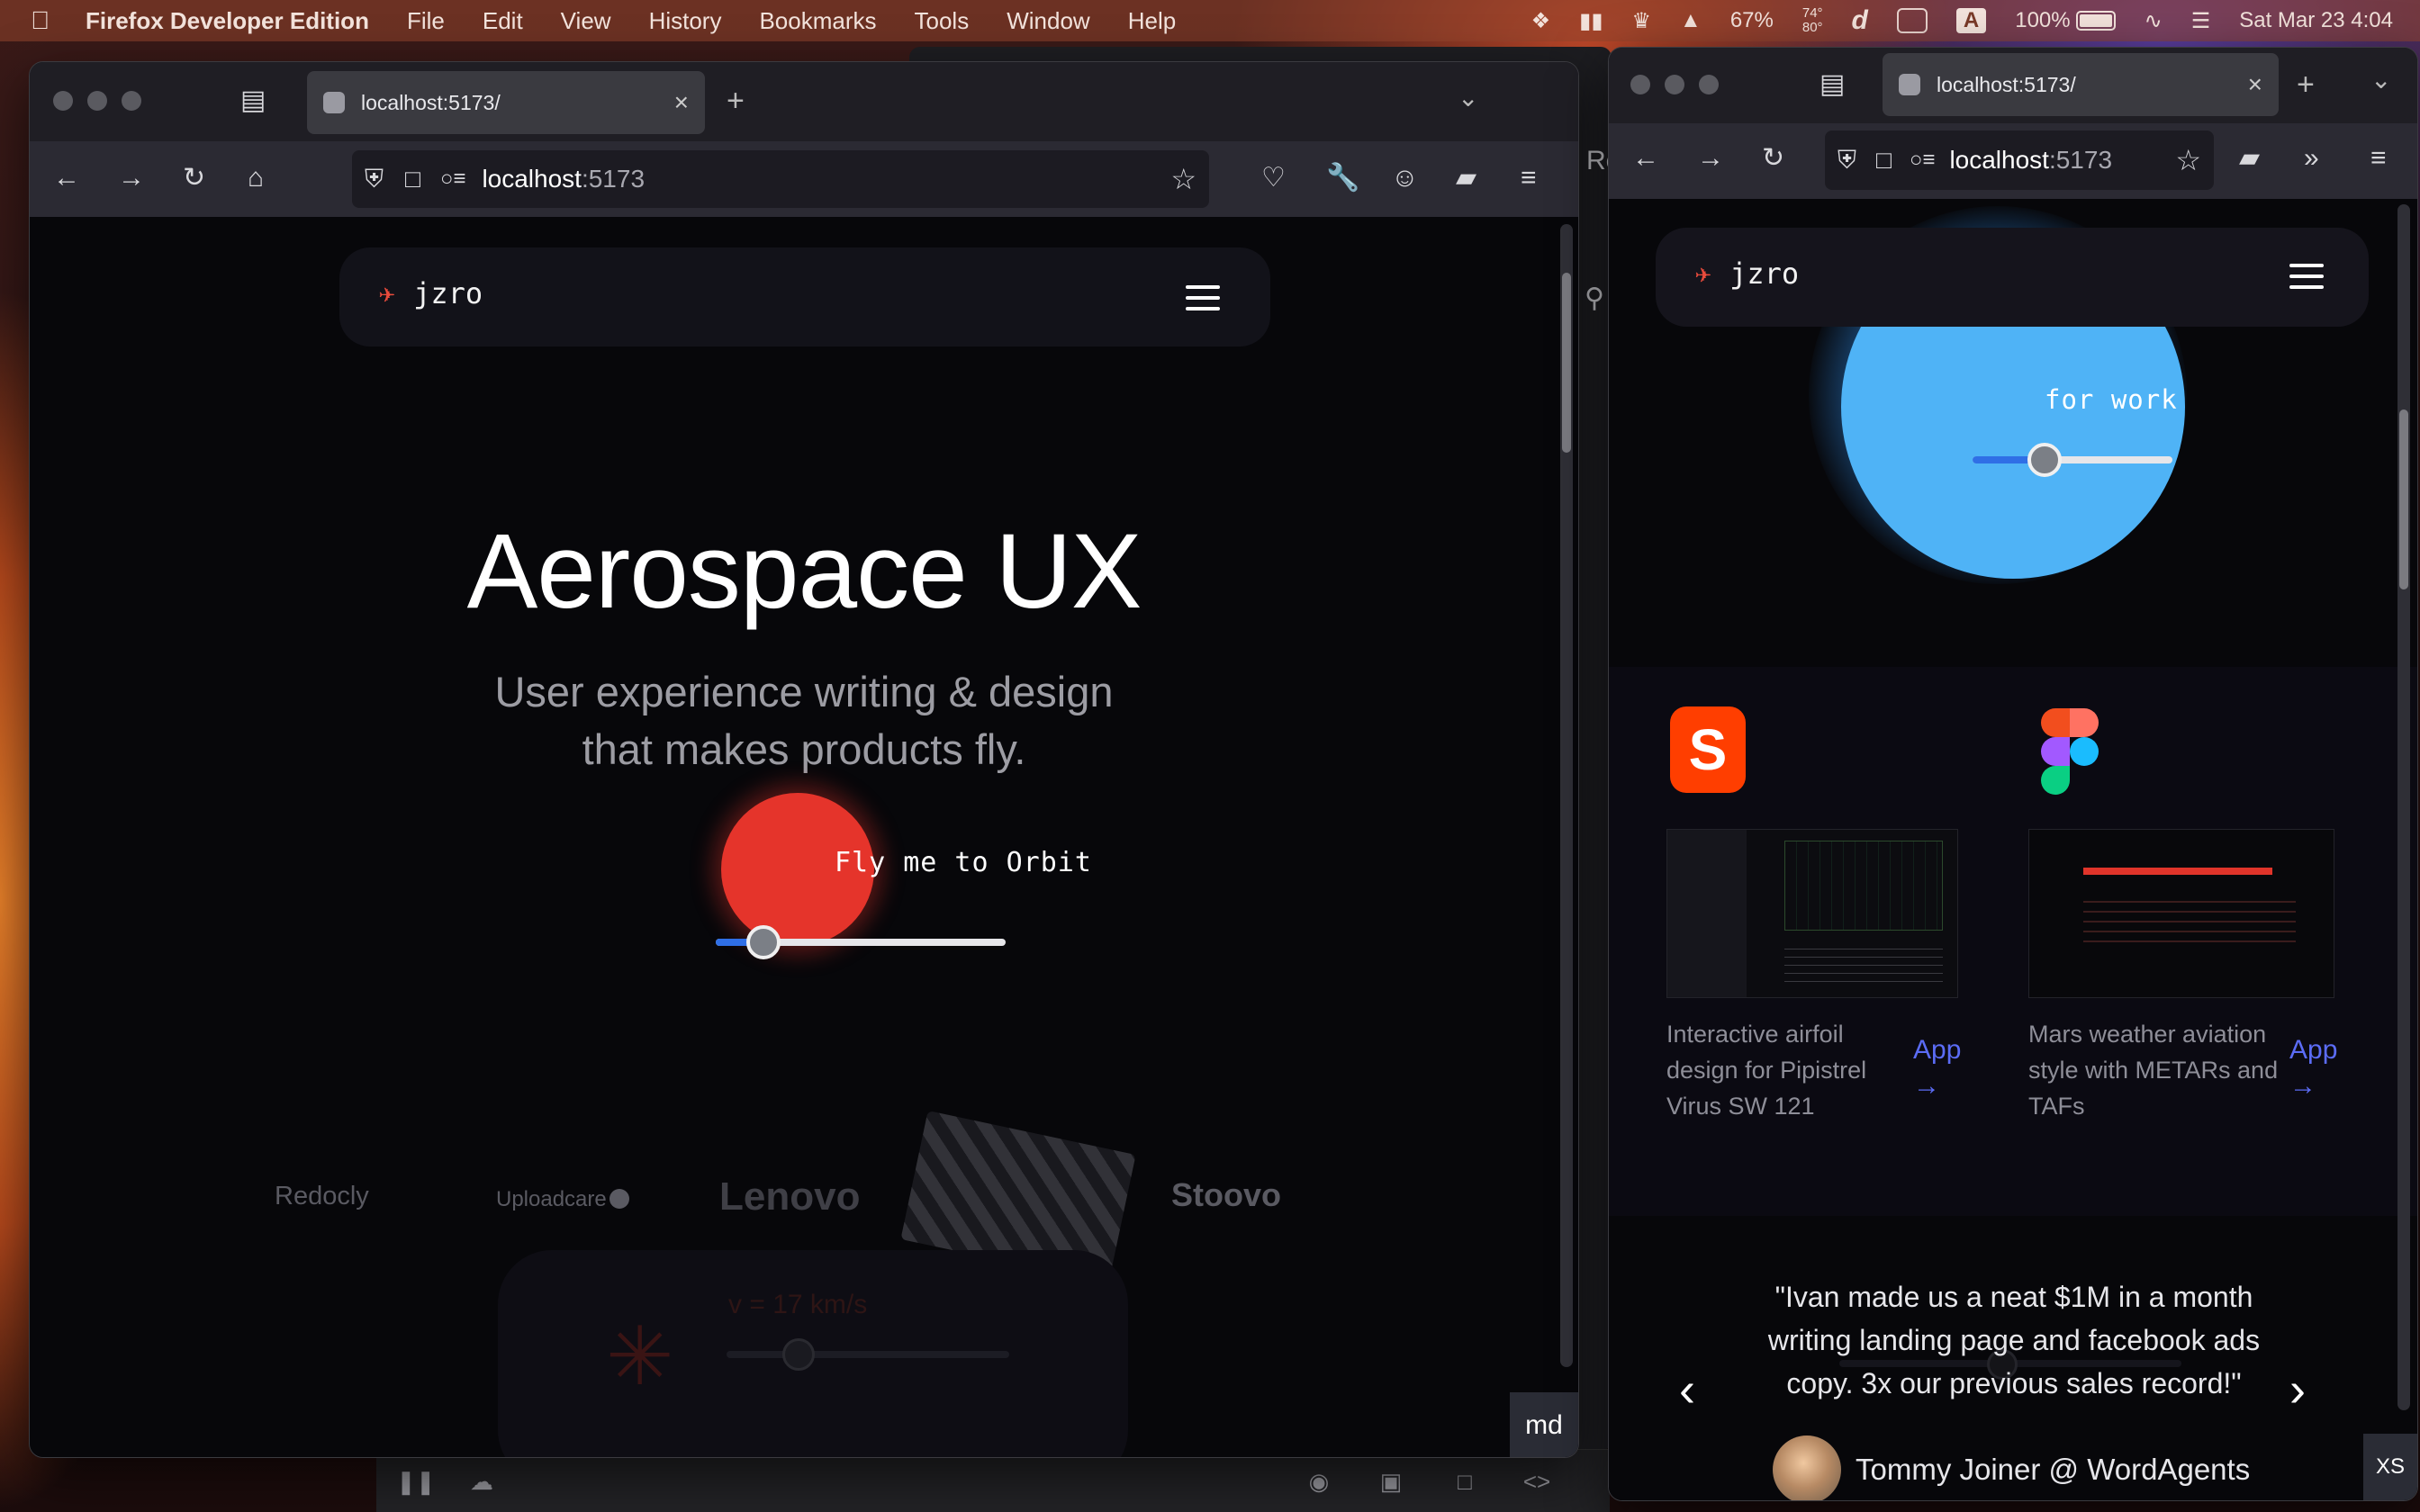 This screenshot has height=1512, width=2420. What do you see at coordinates (1405, 178) in the screenshot?
I see `account-icon: ☺` at bounding box center [1405, 178].